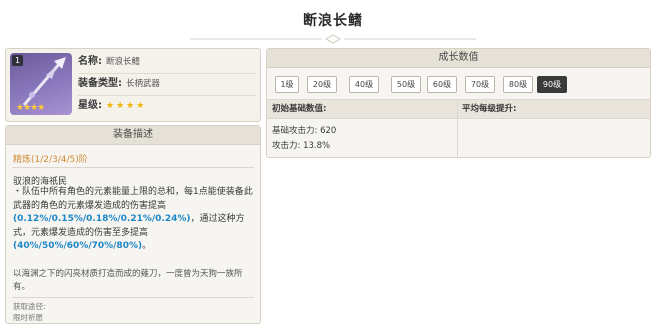  What do you see at coordinates (458, 137) in the screenshot?
I see `stat-body: 基础攻击力: 620 攻击力: 13.8%` at bounding box center [458, 137].